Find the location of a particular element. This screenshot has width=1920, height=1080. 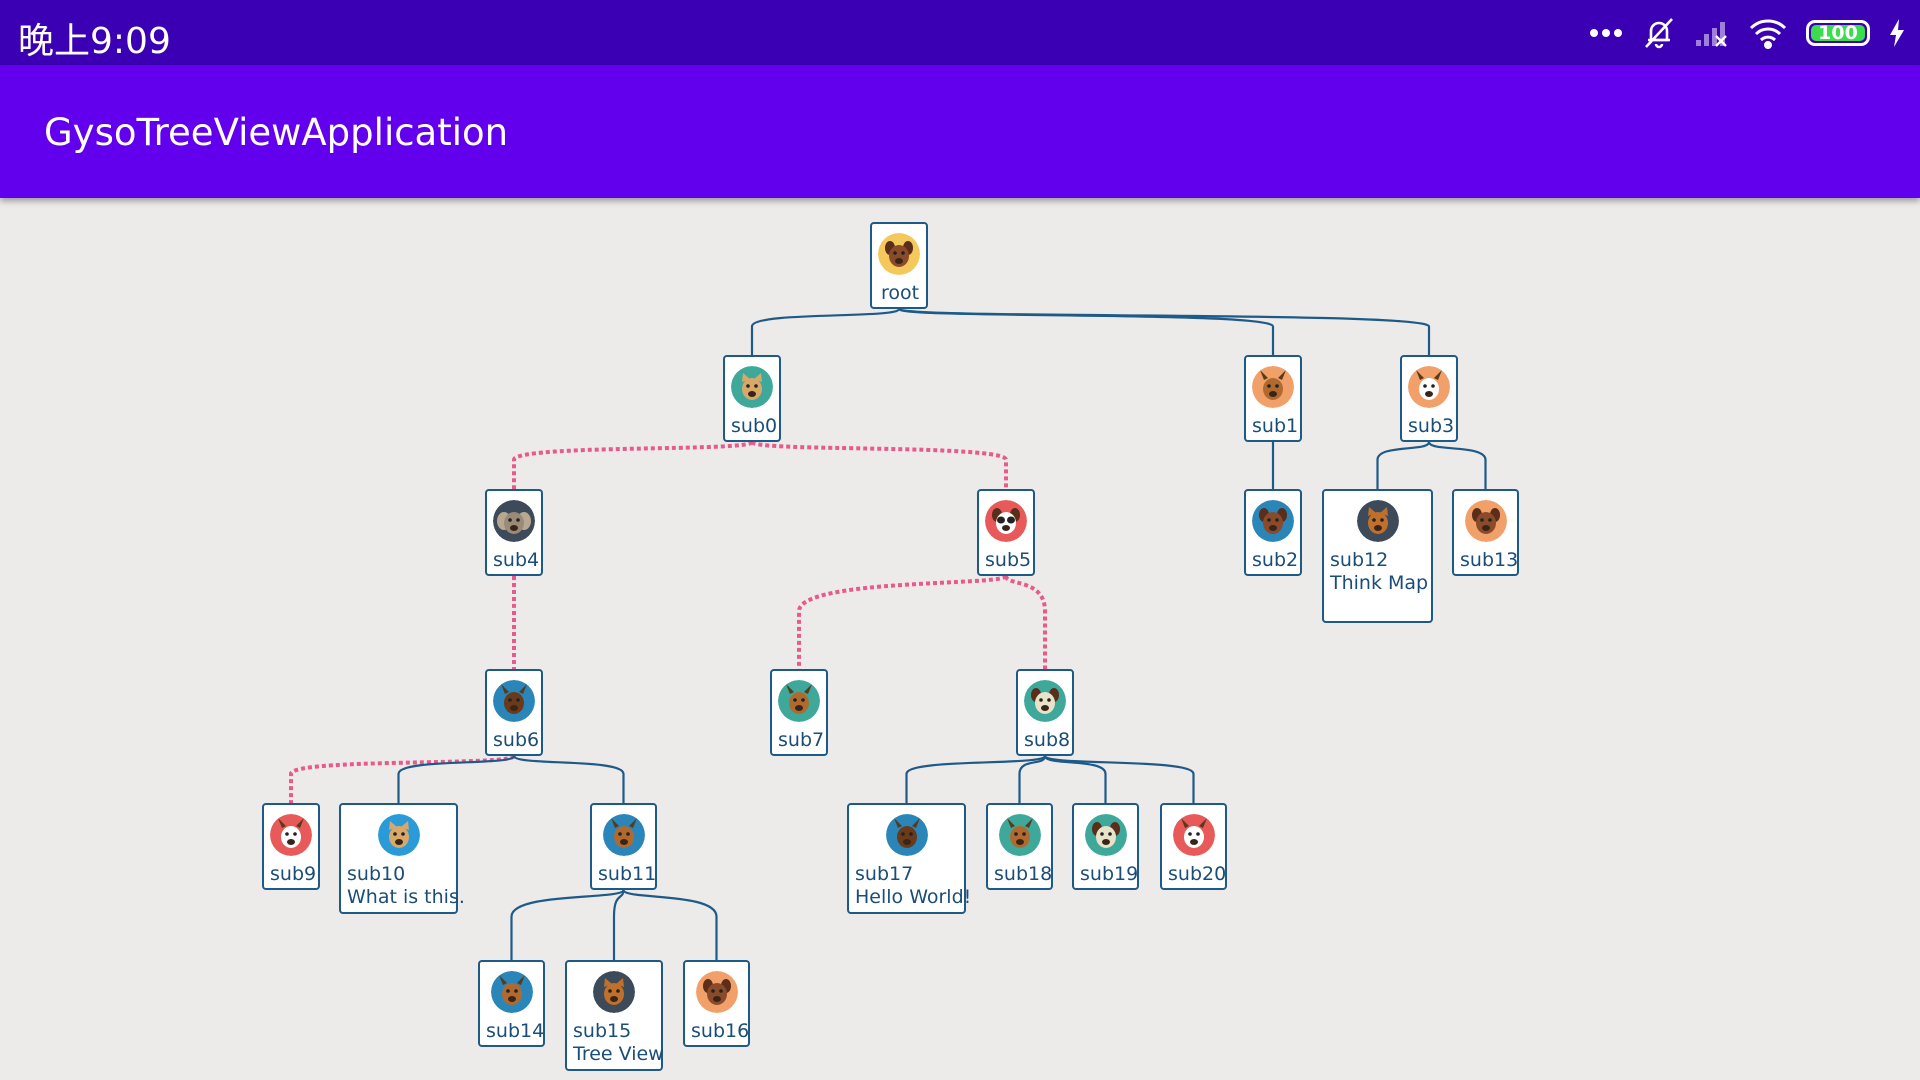

node-sub16: sub16 is located at coordinates (716, 1003).